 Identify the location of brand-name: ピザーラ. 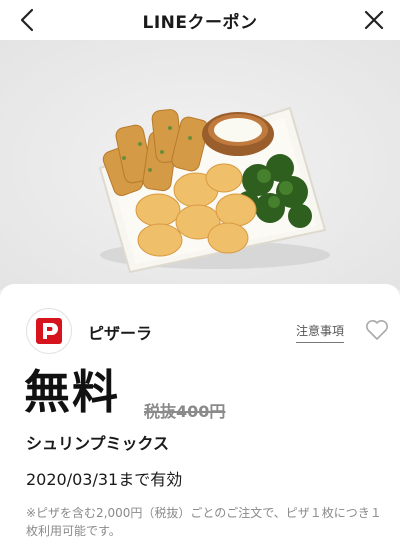
(120, 333).